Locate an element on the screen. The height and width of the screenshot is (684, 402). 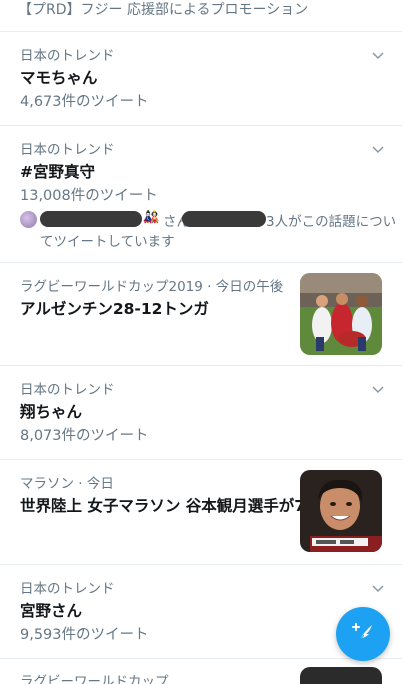
compose-tweet-icon is located at coordinates (363, 634).